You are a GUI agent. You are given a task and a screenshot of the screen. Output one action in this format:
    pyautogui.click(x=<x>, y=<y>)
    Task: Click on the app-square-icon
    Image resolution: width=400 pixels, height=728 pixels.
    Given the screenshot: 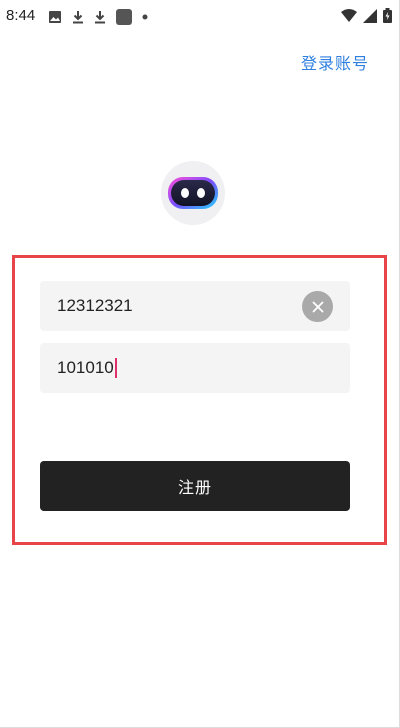 What is the action you would take?
    pyautogui.click(x=124, y=17)
    